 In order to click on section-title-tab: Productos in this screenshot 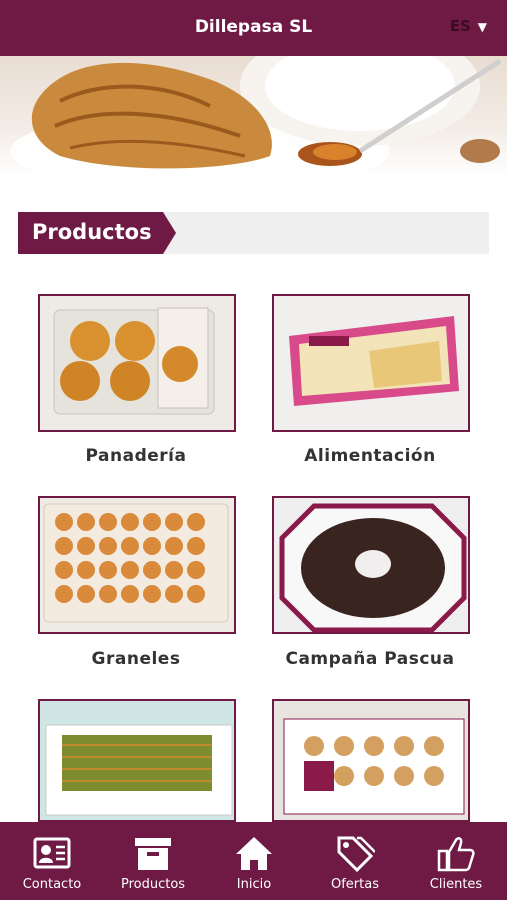, I will do `click(97, 233)`.